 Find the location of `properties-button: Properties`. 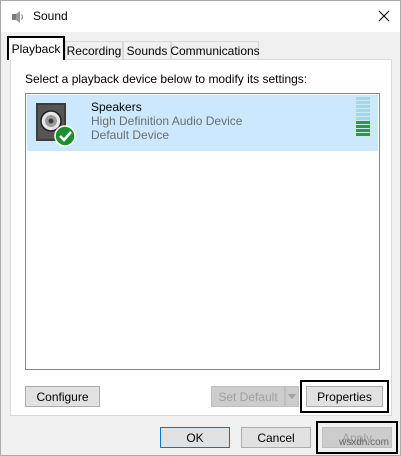

properties-button: Properties is located at coordinates (344, 396).